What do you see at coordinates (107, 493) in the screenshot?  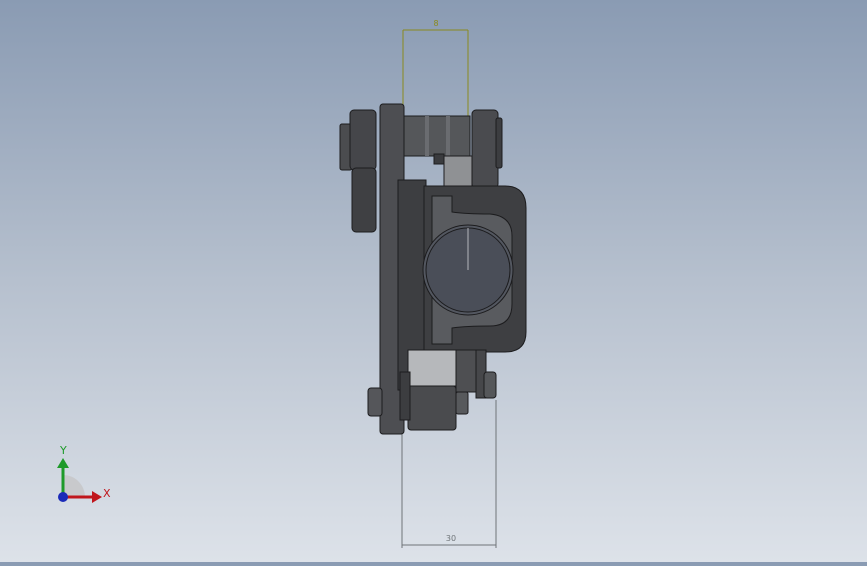 I see `triad-x-label: X` at bounding box center [107, 493].